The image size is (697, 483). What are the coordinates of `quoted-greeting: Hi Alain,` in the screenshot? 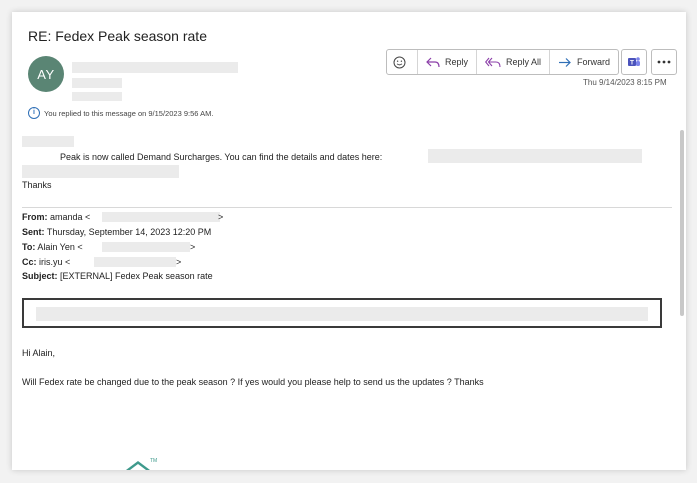 It's located at (39, 353).